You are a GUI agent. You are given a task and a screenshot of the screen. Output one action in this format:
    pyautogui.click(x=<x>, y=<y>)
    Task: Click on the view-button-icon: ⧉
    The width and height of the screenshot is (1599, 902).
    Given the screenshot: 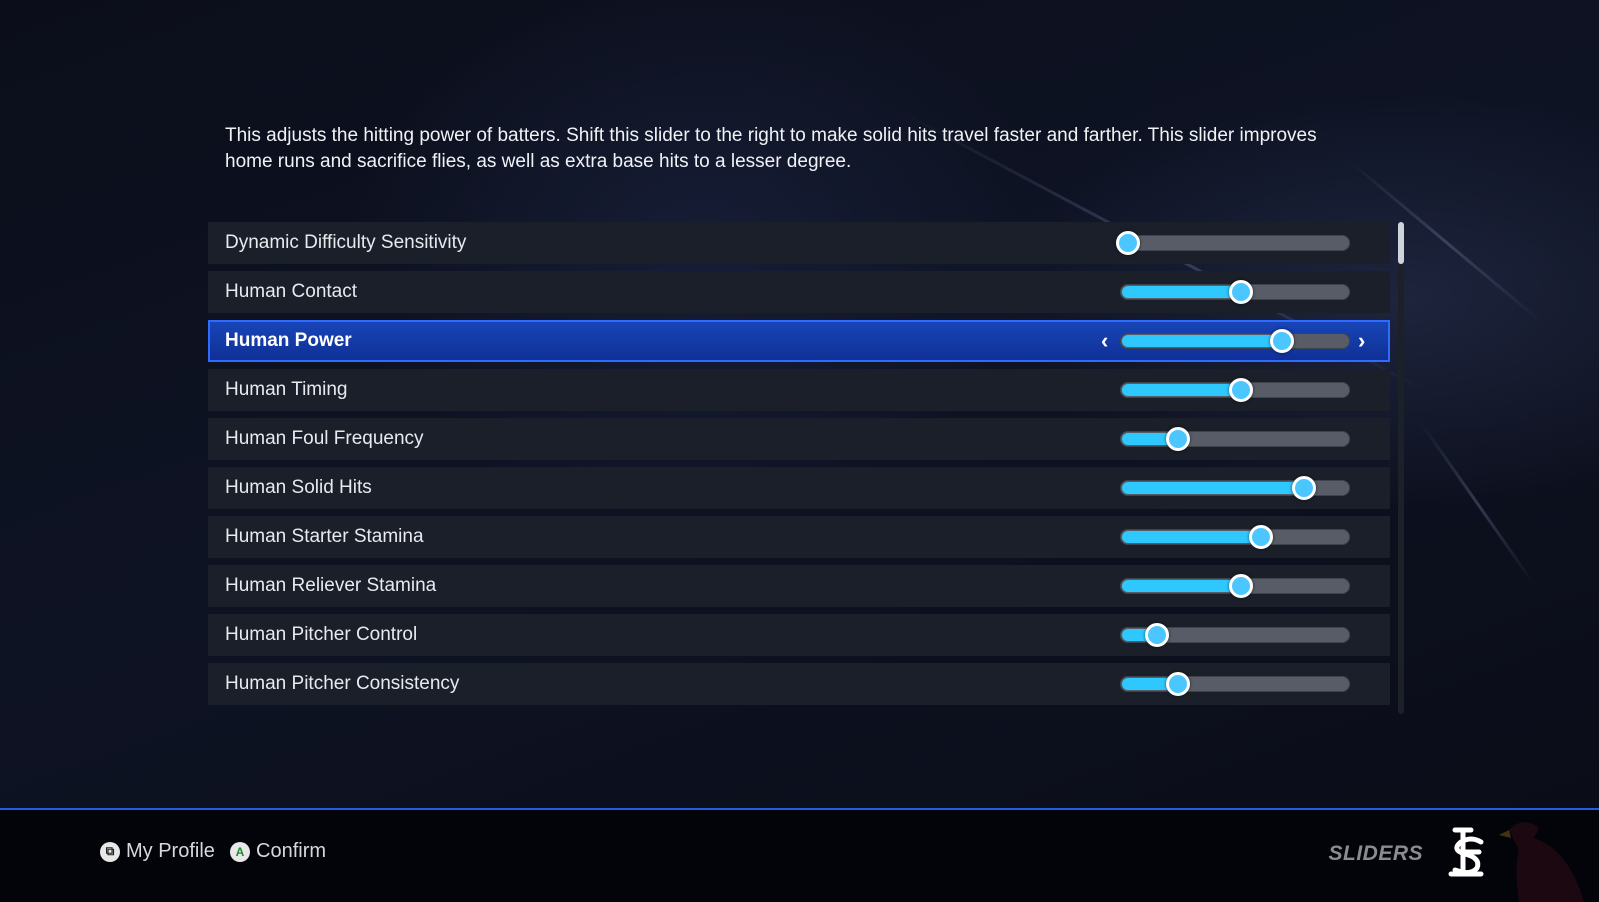 What is the action you would take?
    pyautogui.click(x=110, y=851)
    